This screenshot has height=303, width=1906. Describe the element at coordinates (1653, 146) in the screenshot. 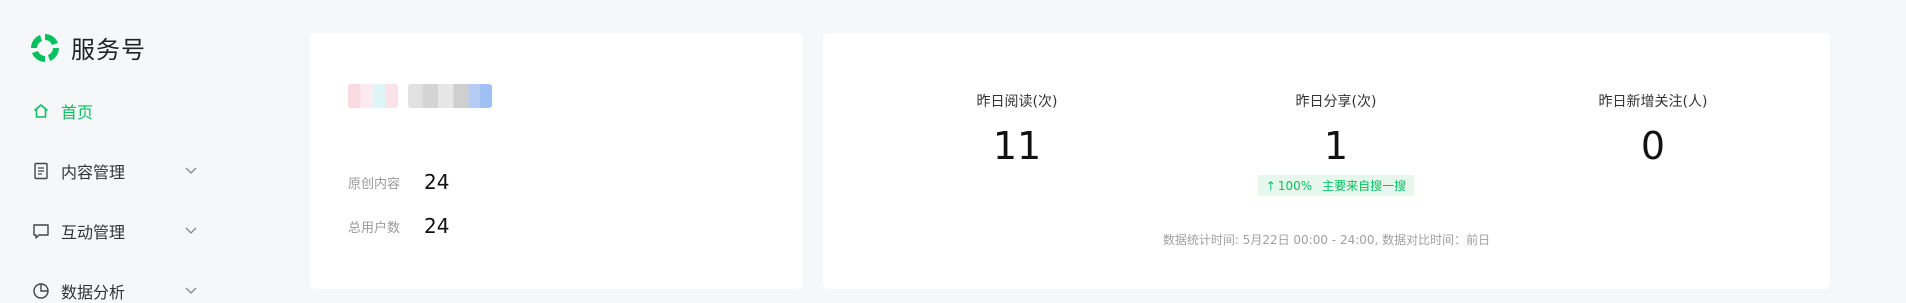

I see `metric-value: 0` at that location.